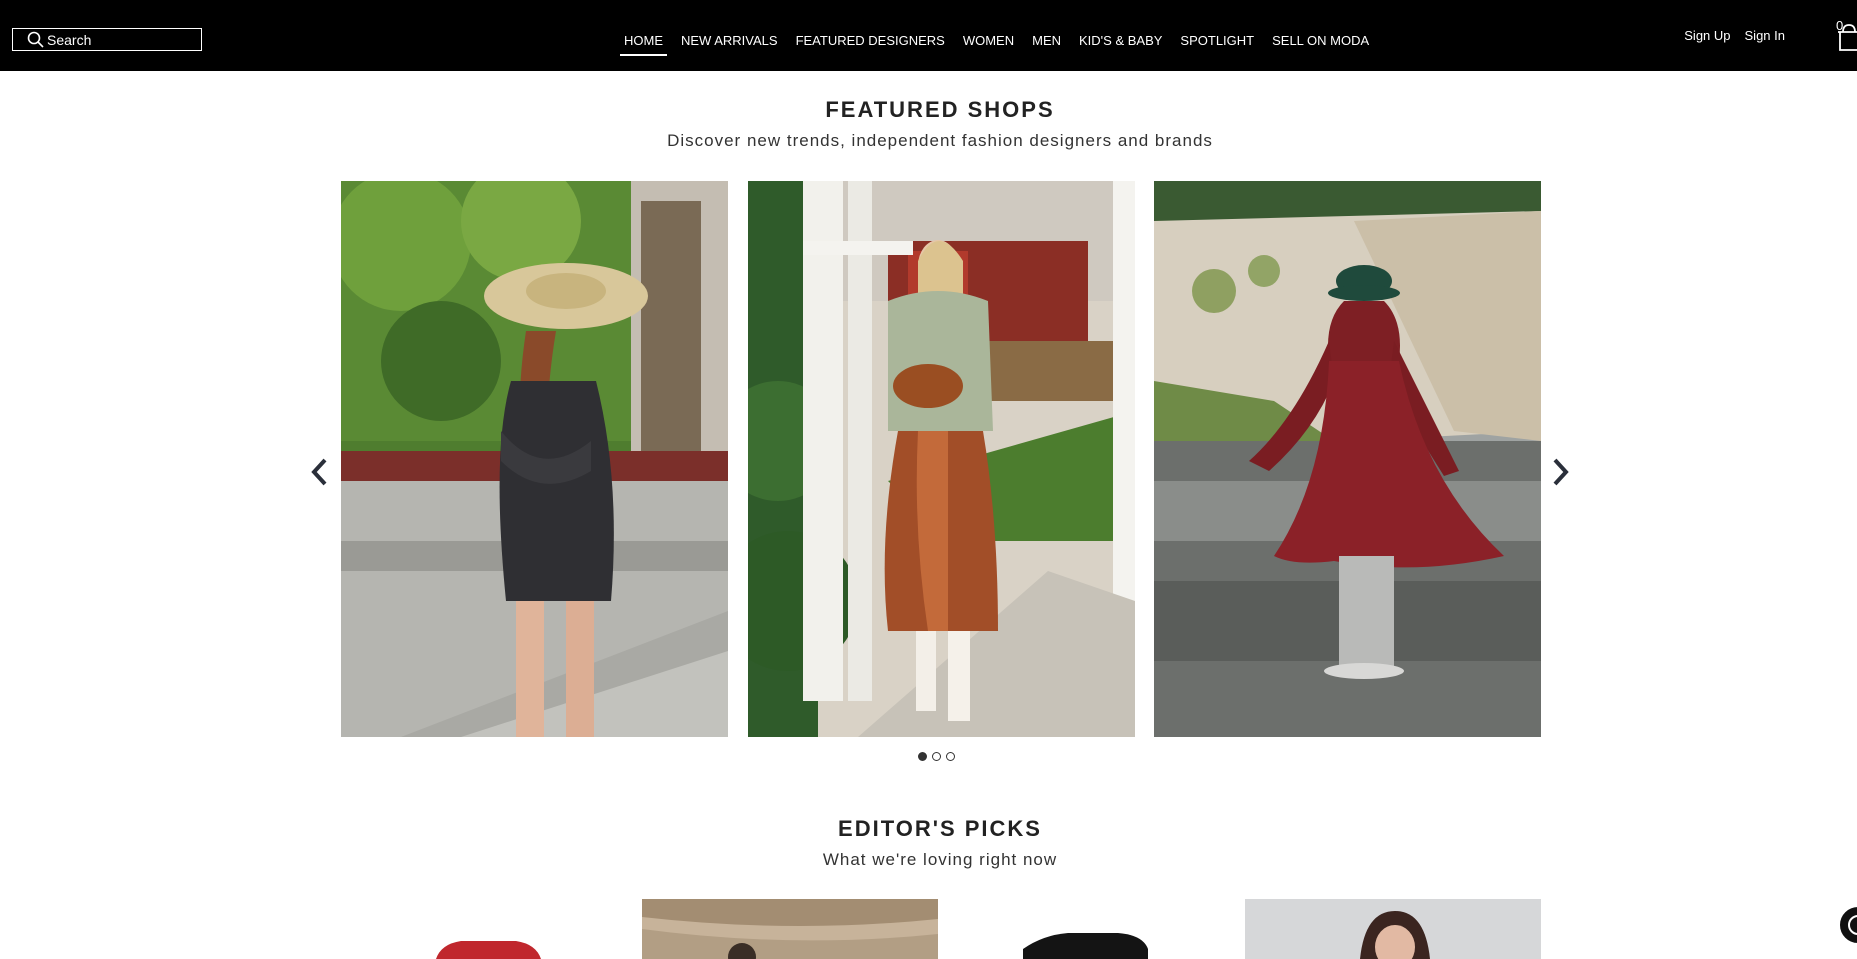 Image resolution: width=1857 pixels, height=959 pixels. I want to click on search-box, so click(107, 39).